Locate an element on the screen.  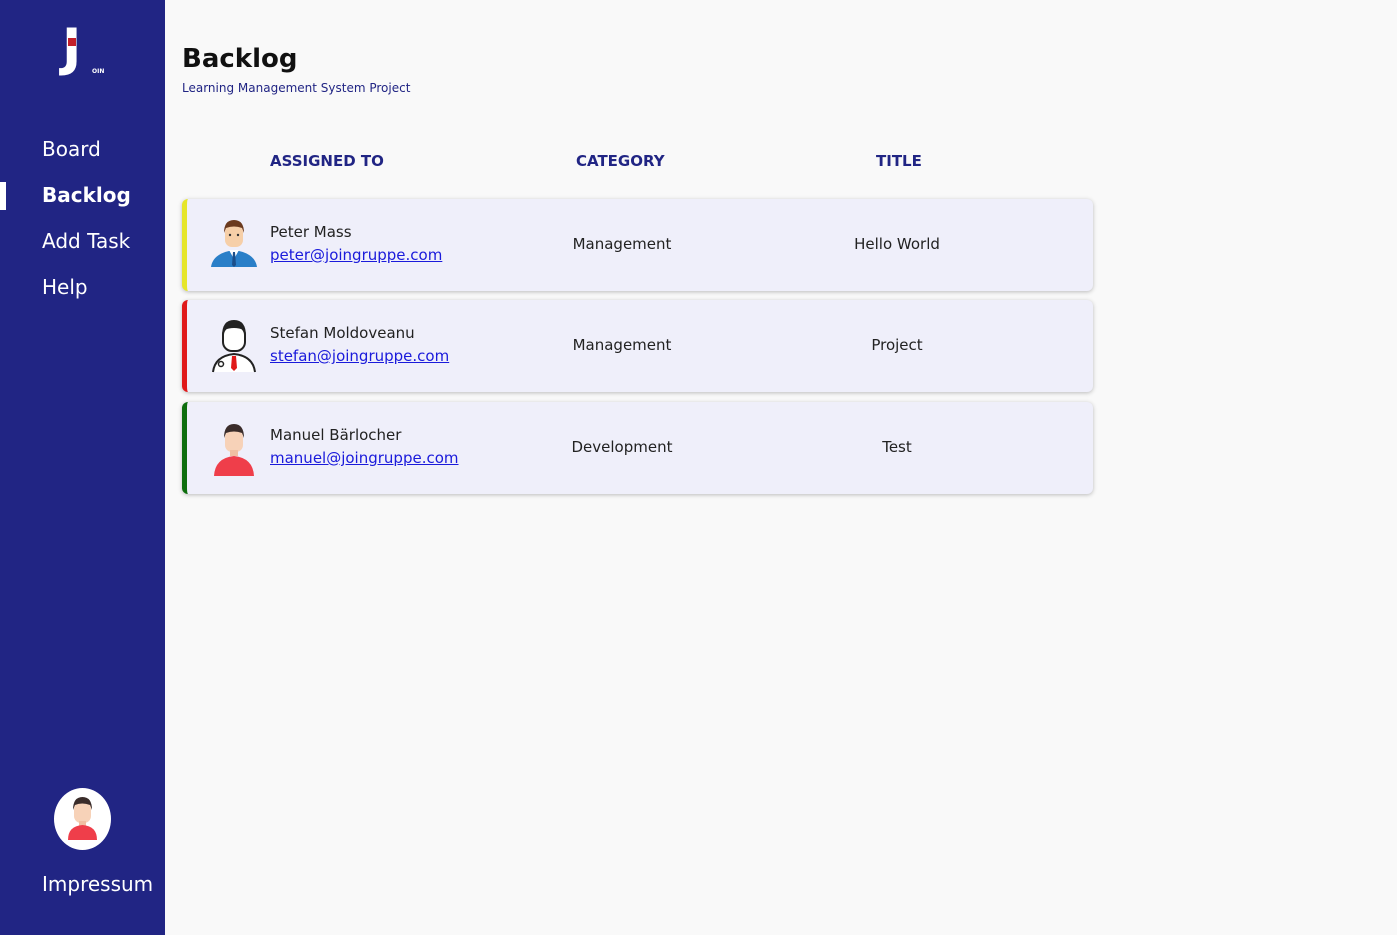
assignee-name: Manuel Bärlocher is located at coordinates (336, 435).